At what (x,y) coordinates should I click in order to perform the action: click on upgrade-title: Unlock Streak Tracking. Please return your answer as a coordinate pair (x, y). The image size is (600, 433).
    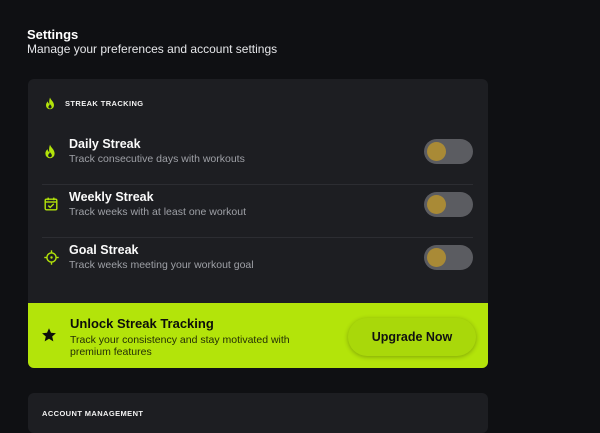
    Looking at the image, I should click on (142, 323).